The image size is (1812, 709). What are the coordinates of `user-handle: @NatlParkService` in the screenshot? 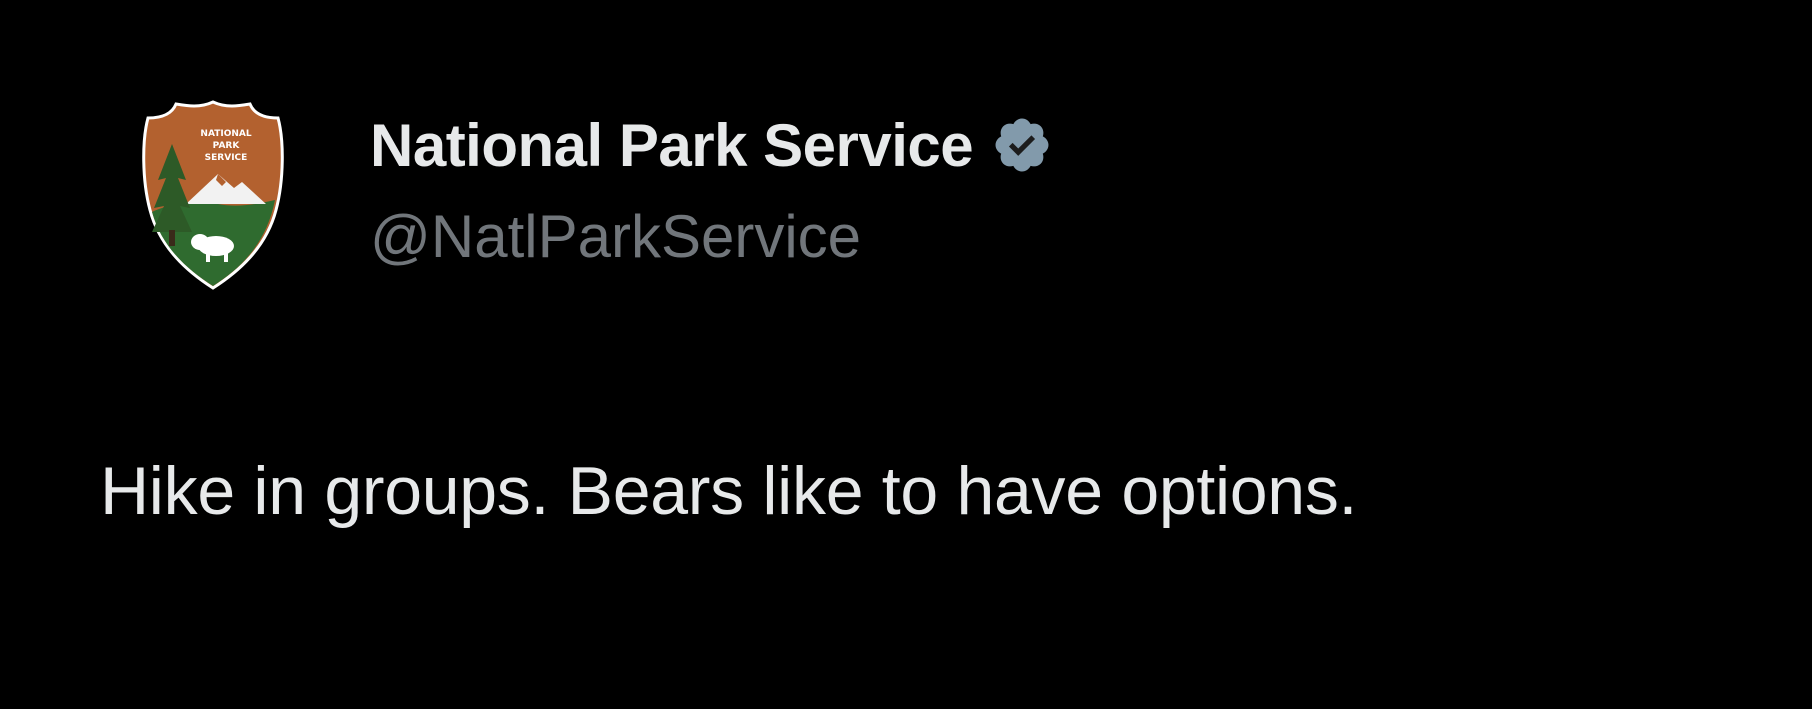 It's located at (711, 236).